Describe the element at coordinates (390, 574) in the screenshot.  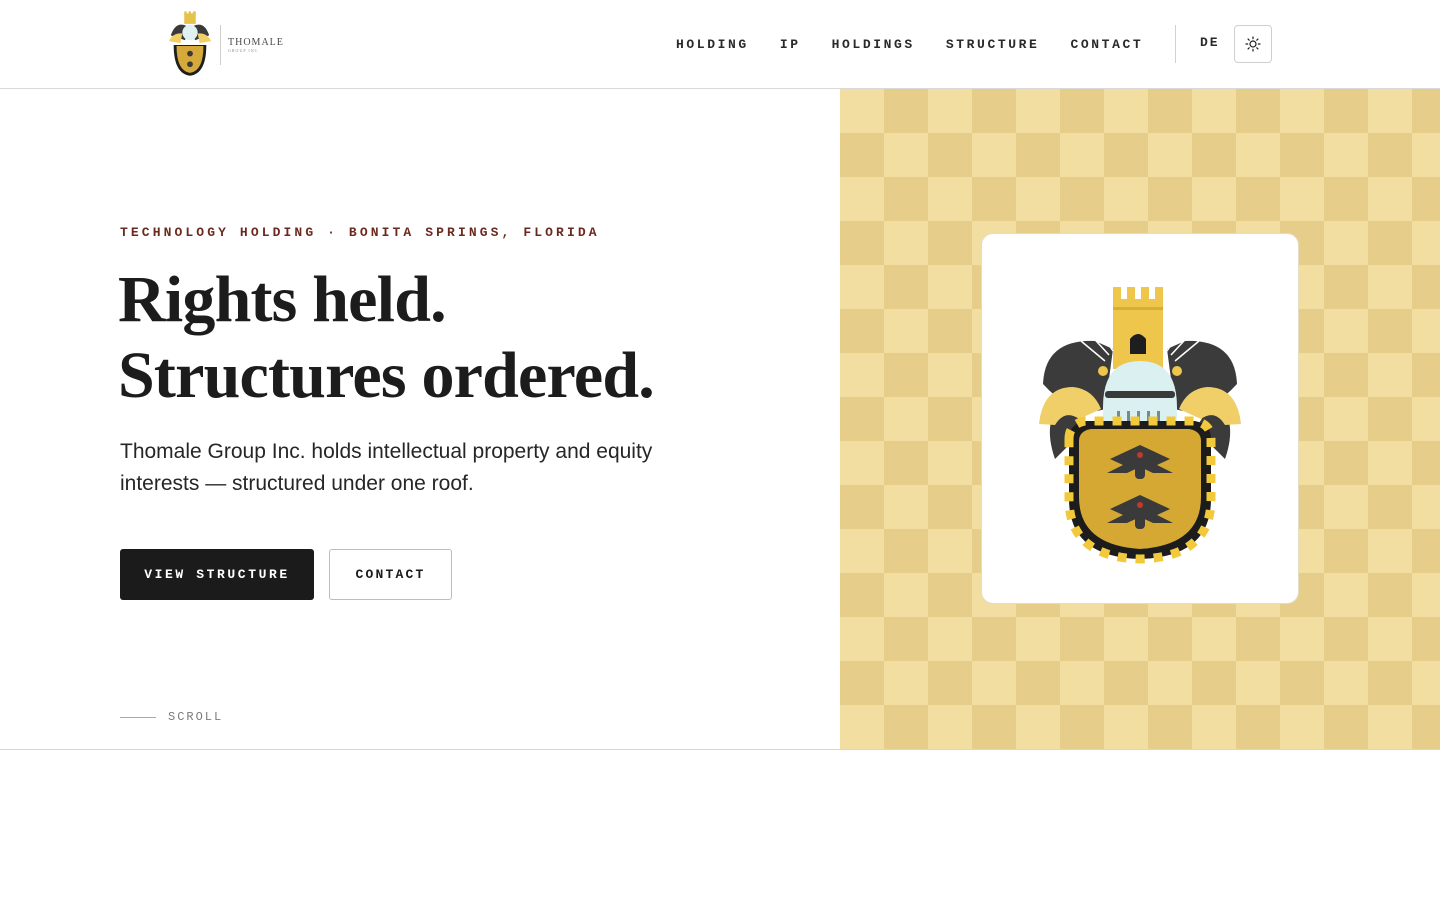
I see `contact-button: CONTACT` at that location.